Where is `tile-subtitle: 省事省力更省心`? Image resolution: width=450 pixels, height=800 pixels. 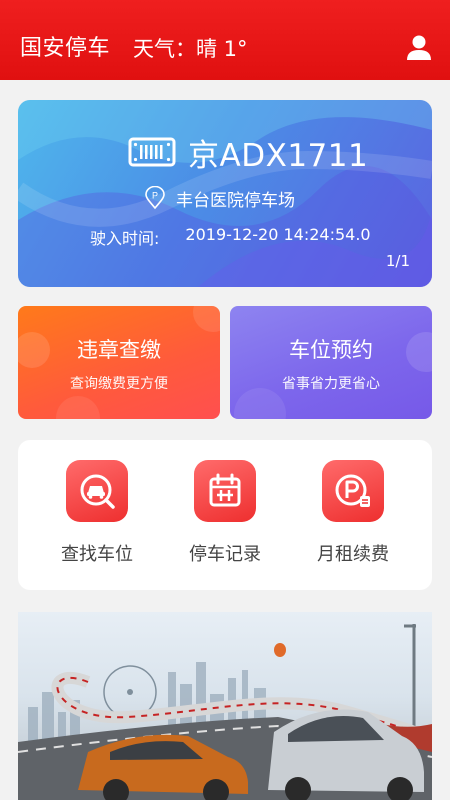
tile-subtitle: 省事省力更省心 is located at coordinates (331, 384).